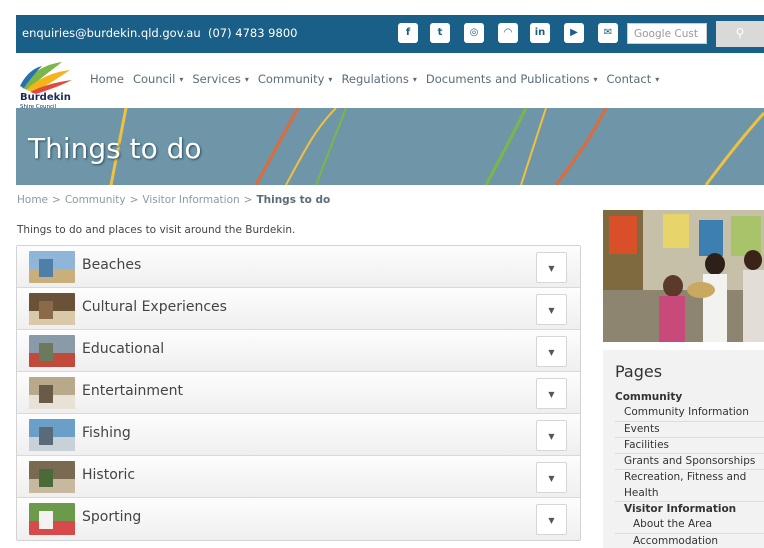  I want to click on sidebar-page-link: Visitor Information, so click(689, 509).